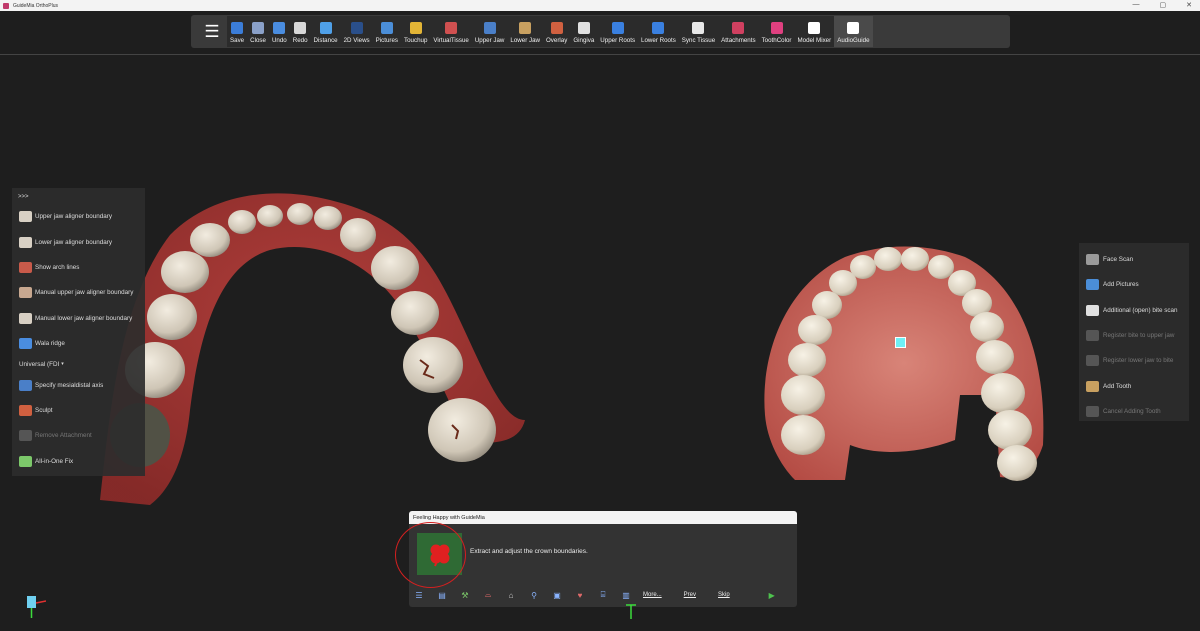  Describe the element at coordinates (451, 28) in the screenshot. I see `virtual-tissue-icon` at that location.